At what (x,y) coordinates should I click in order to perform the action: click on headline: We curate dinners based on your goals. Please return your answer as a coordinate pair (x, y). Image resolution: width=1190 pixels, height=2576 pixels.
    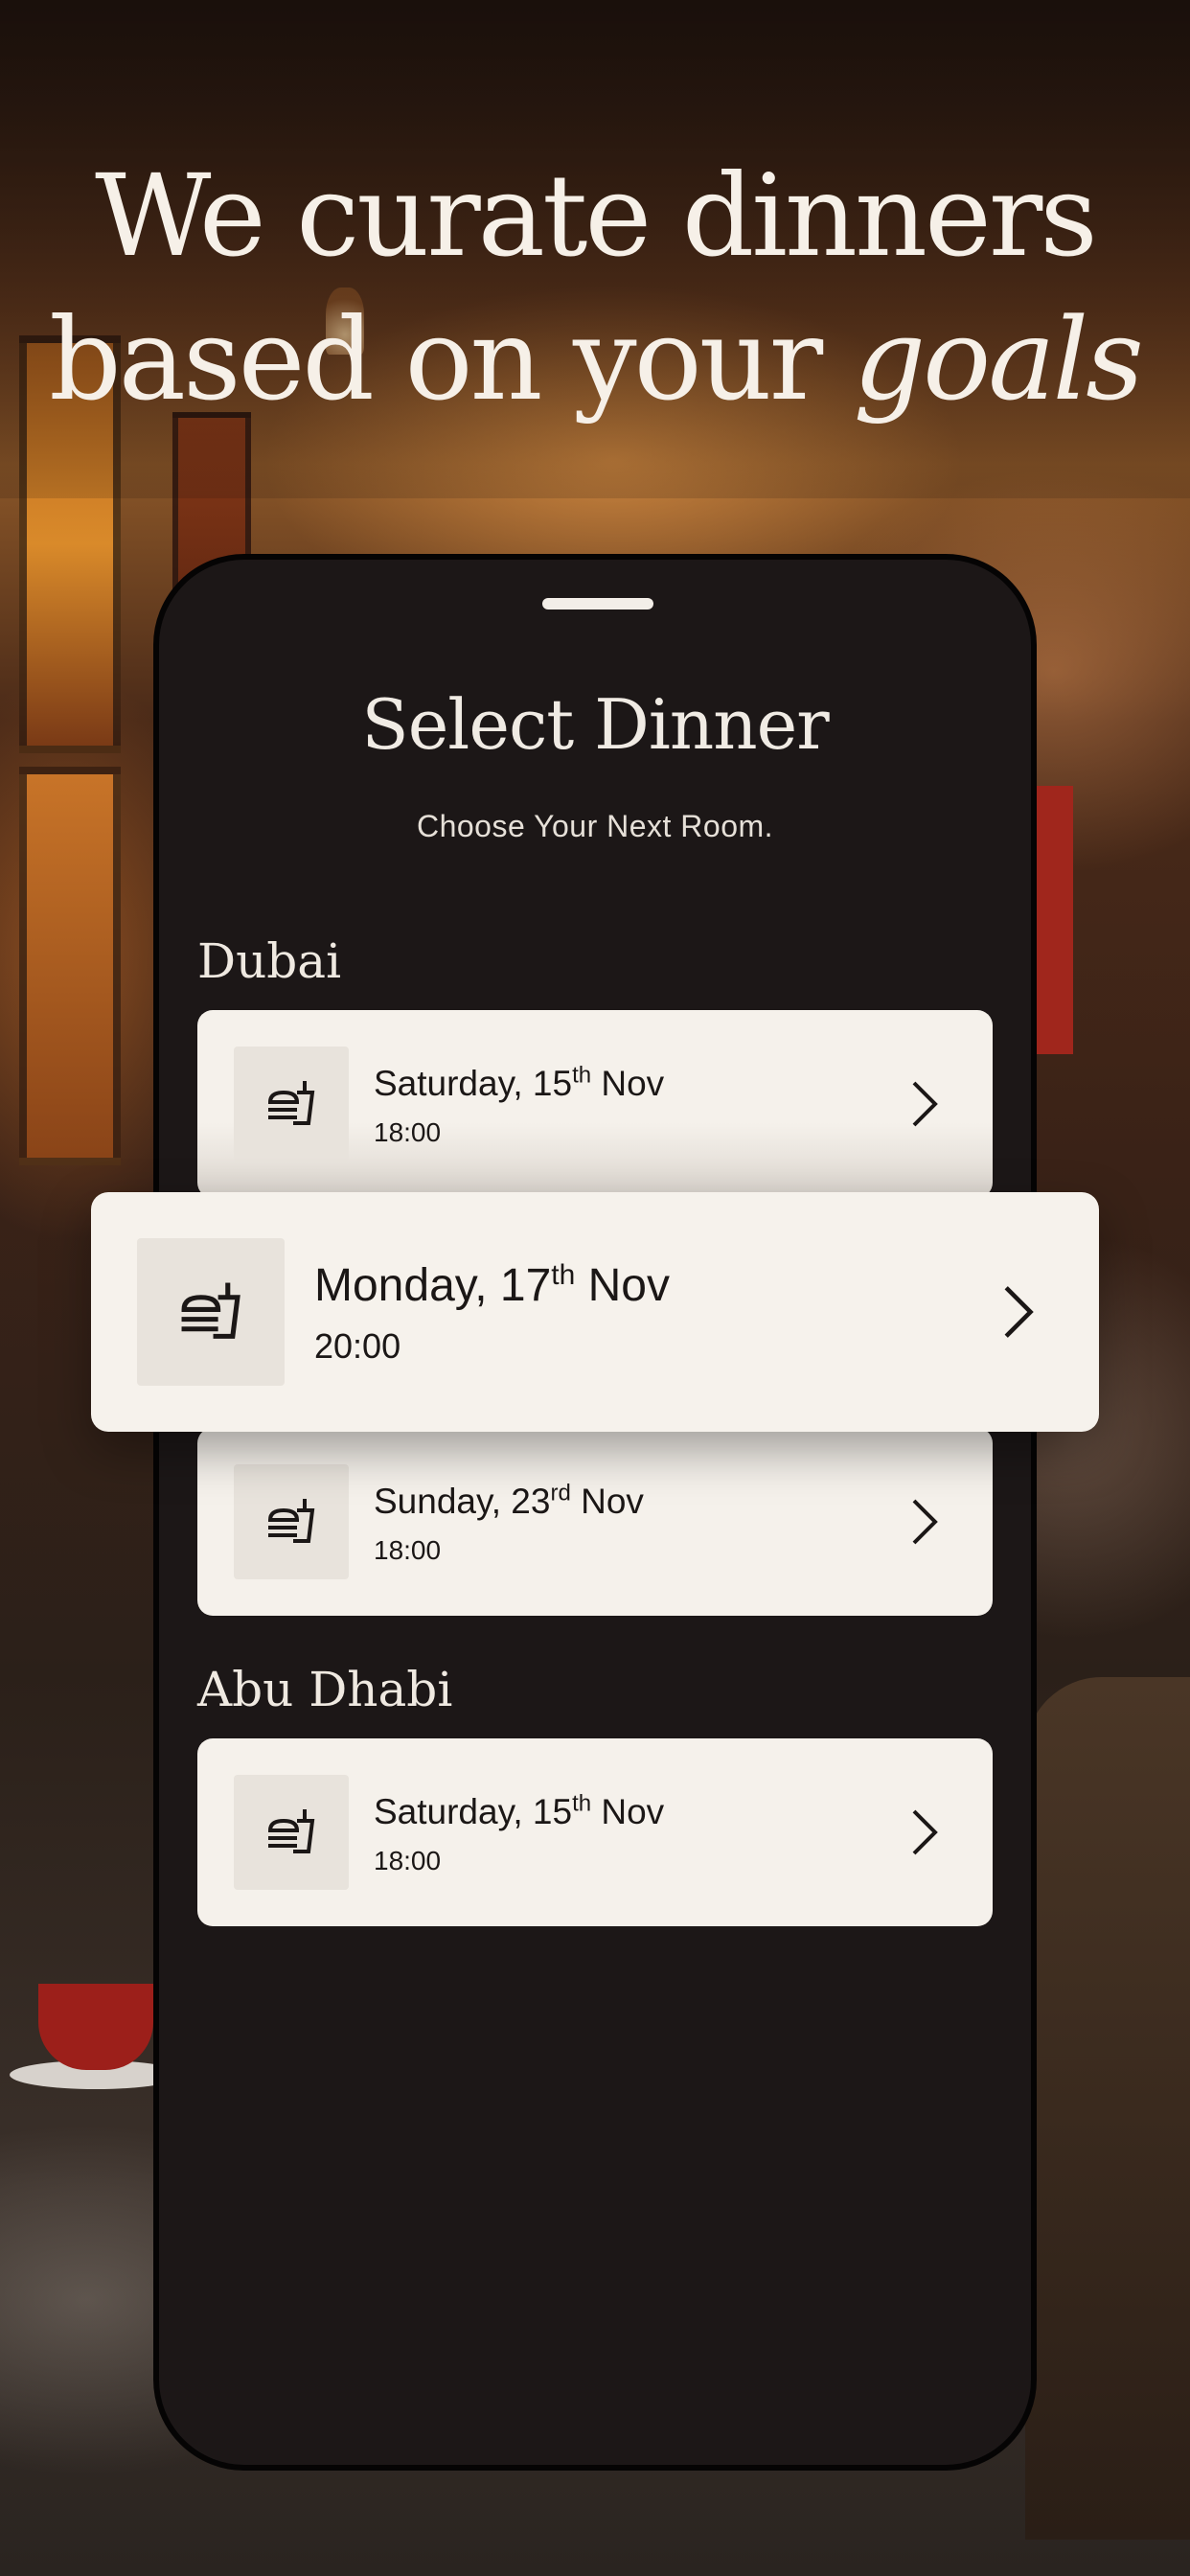
    Looking at the image, I should click on (595, 287).